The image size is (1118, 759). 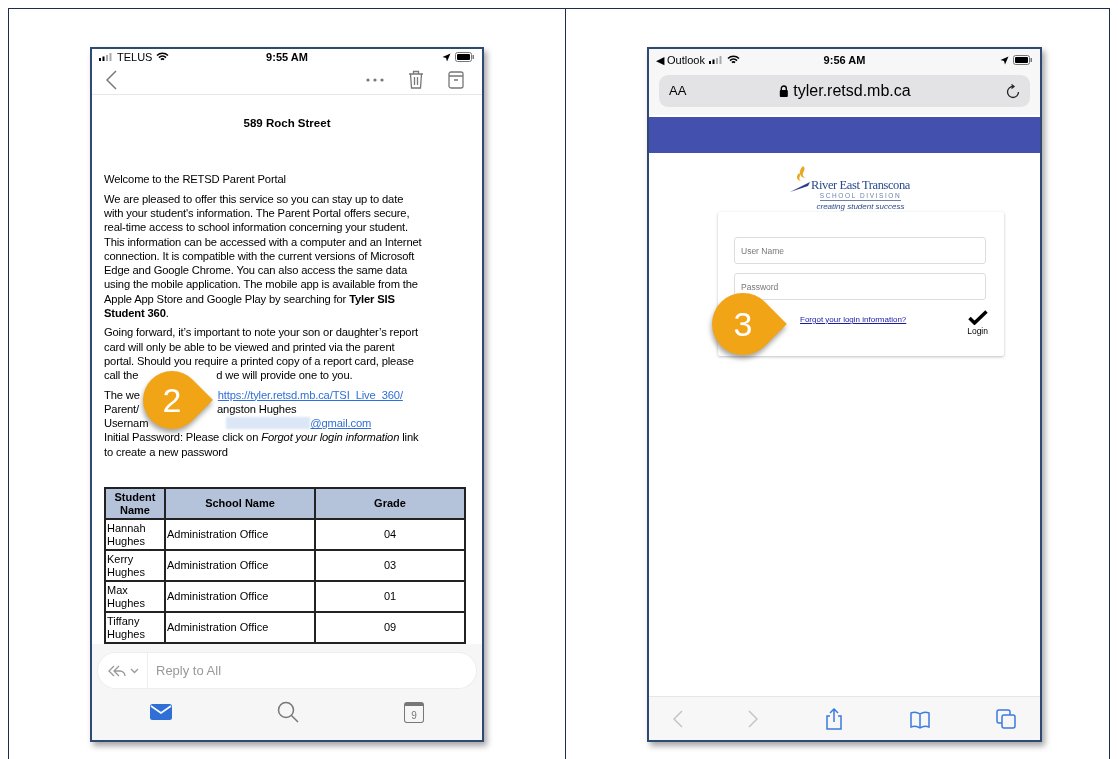 What do you see at coordinates (122, 409) in the screenshot?
I see `body-text: Parent/` at bounding box center [122, 409].